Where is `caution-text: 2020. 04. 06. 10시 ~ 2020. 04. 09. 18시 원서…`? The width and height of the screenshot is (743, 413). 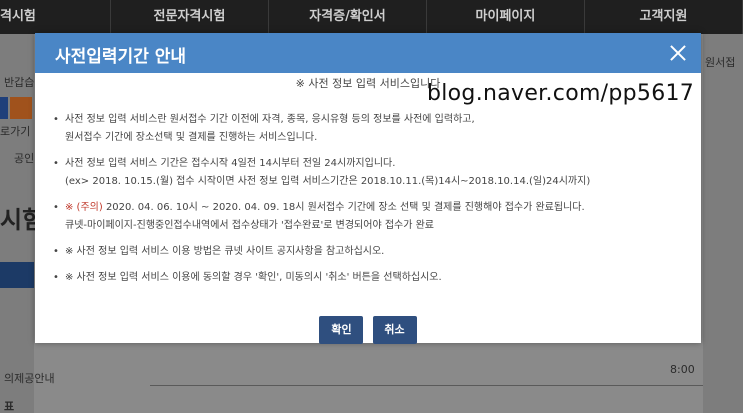 caution-text: 2020. 04. 06. 10시 ~ 2020. 04. 09. 18시 원서… is located at coordinates (343, 207).